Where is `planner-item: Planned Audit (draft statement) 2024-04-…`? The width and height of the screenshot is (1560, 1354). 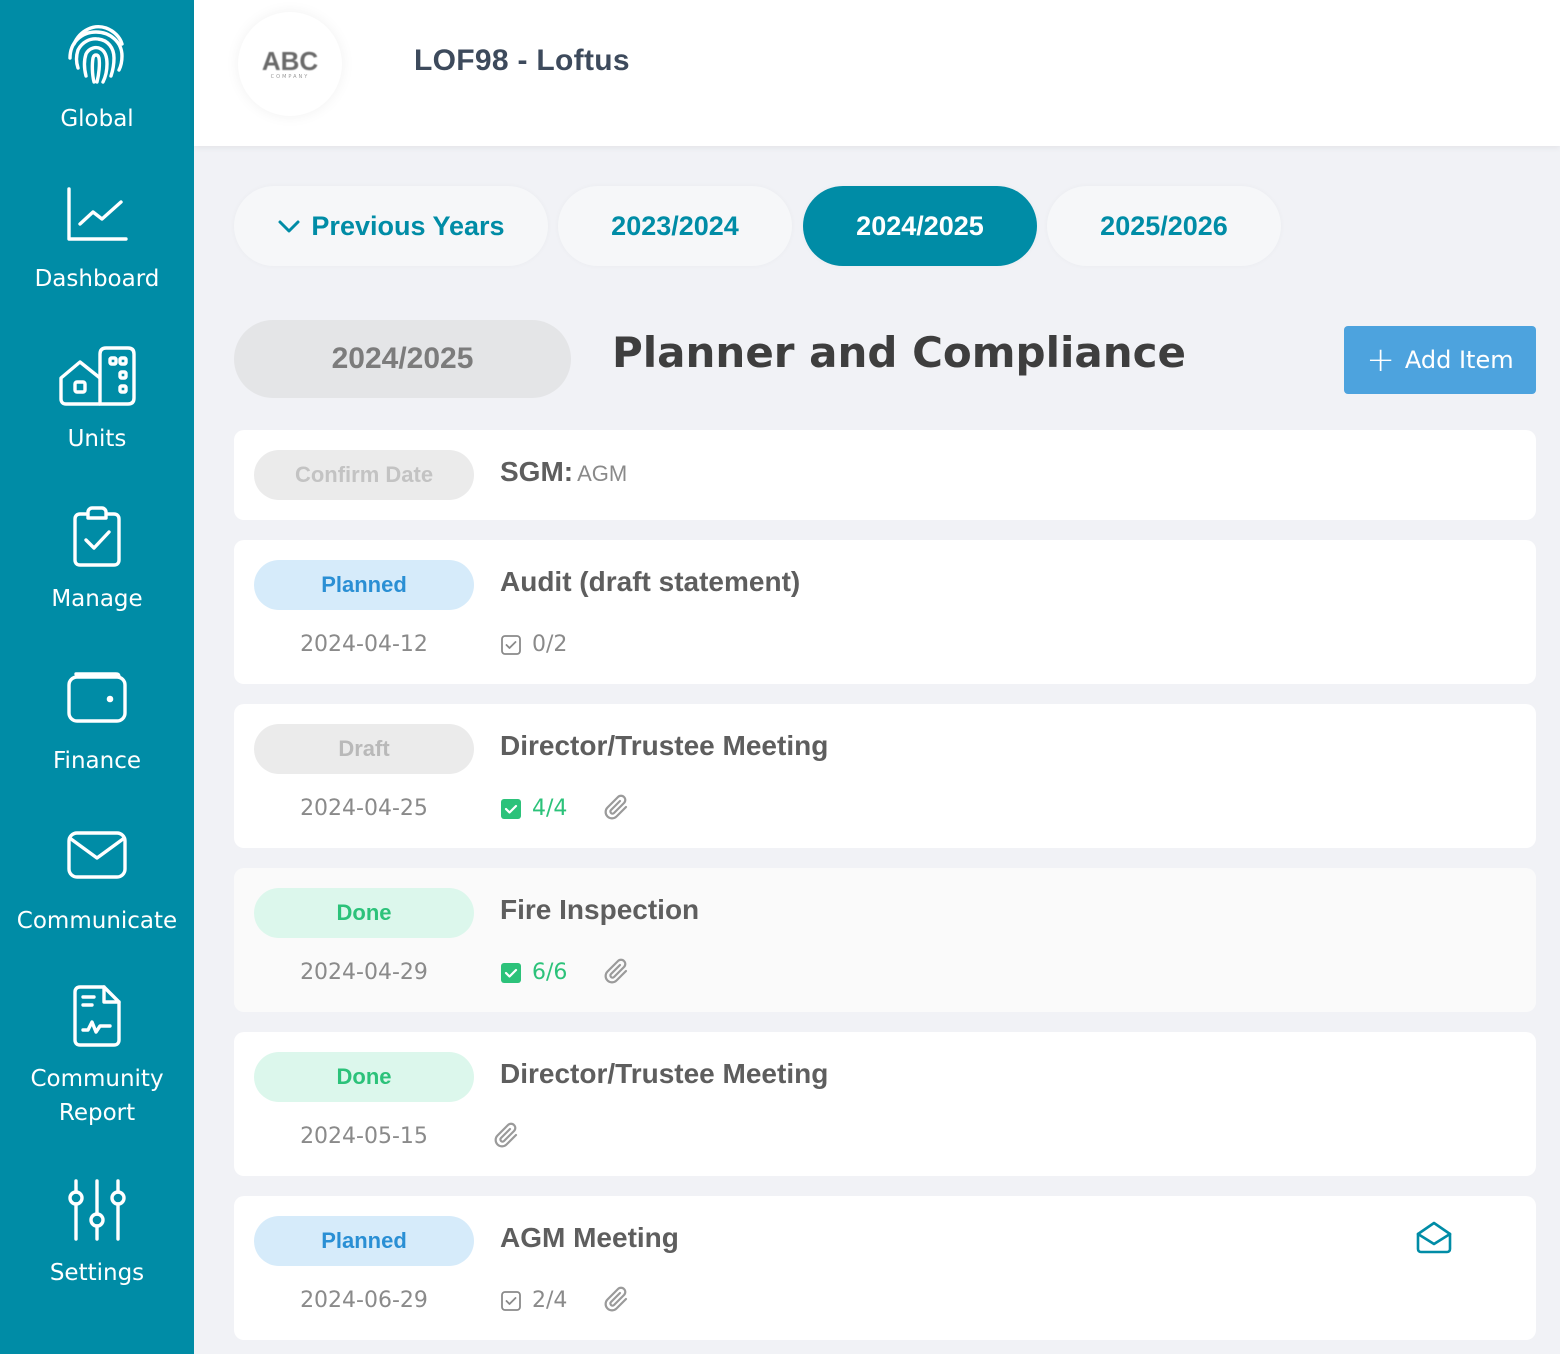
planner-item: Planned Audit (draft statement) 2024-04-… is located at coordinates (885, 612).